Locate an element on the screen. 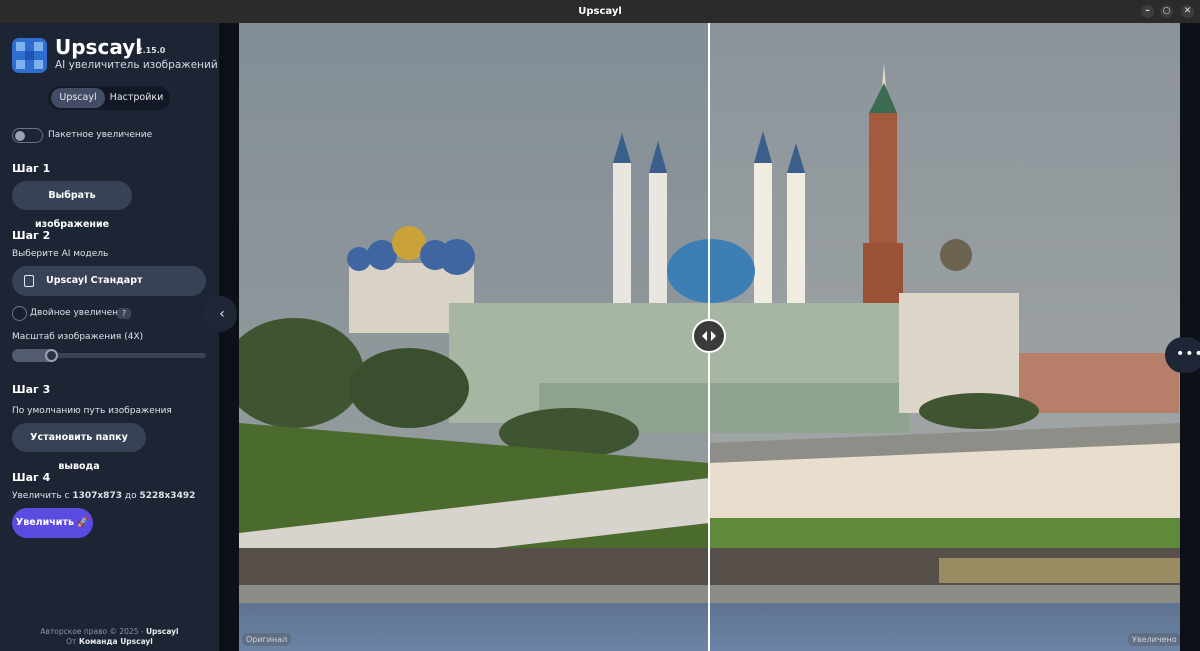 This screenshot has height=651, width=1200. set-output-folder-button: Установить папку вывода is located at coordinates (79, 447).